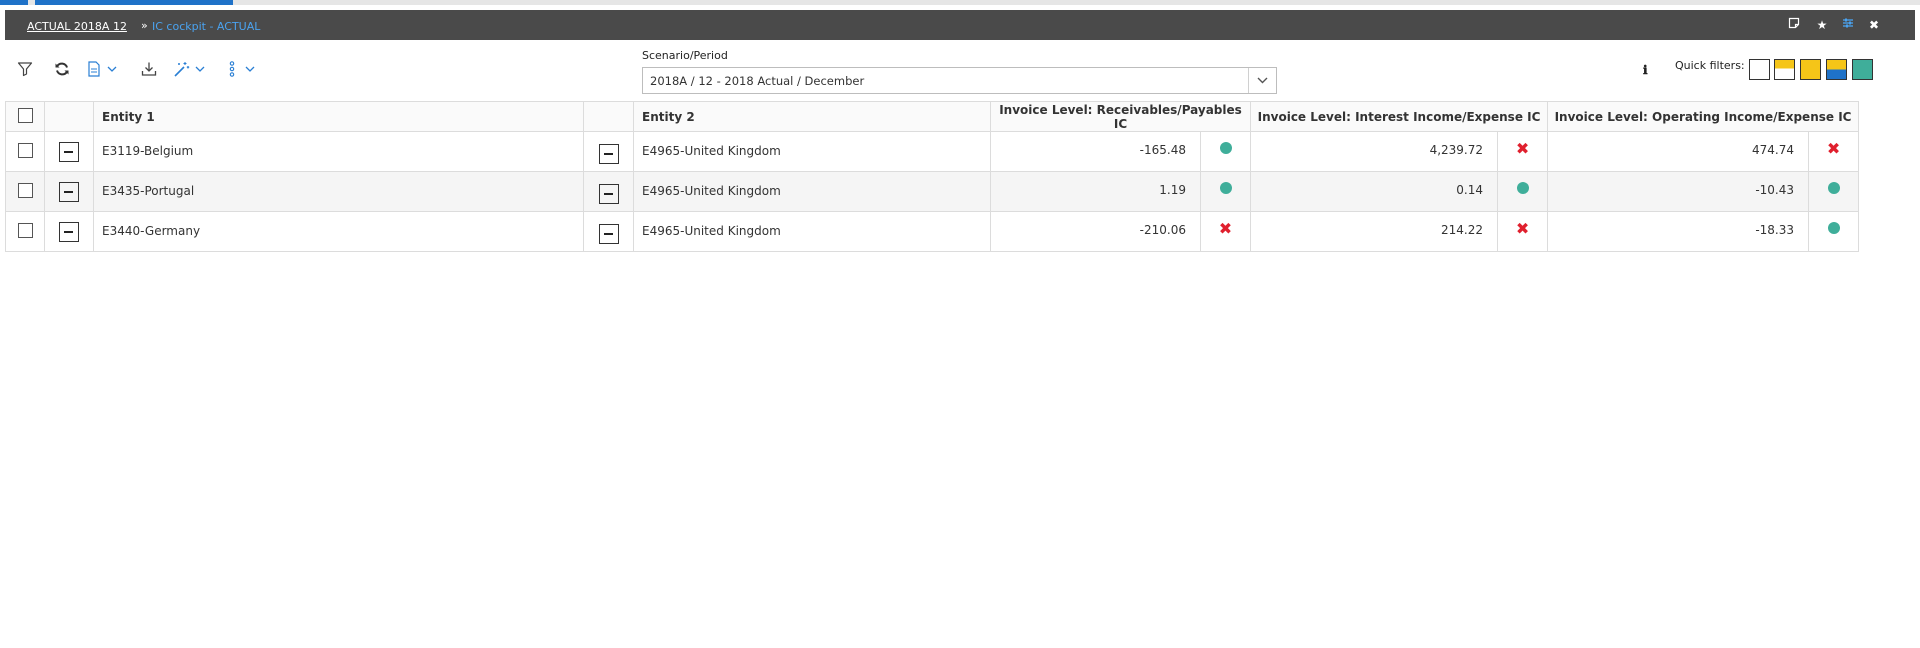 The image size is (1920, 648). I want to click on select-all-cell, so click(25, 116).